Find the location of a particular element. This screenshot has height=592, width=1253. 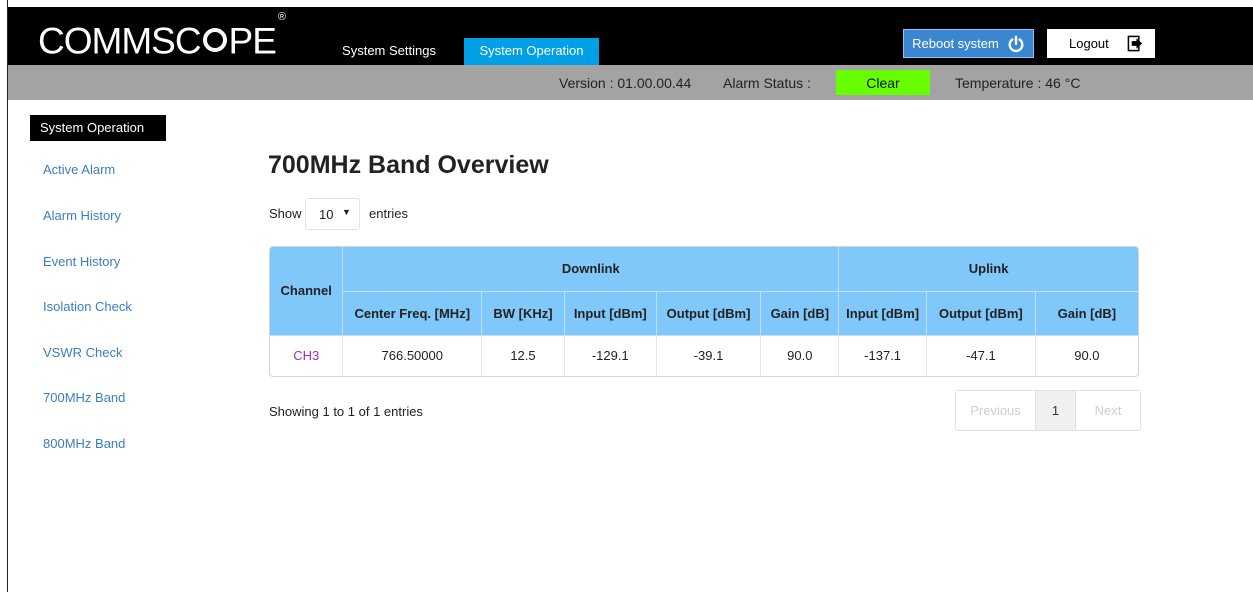

next-page-button: Next is located at coordinates (1108, 410).